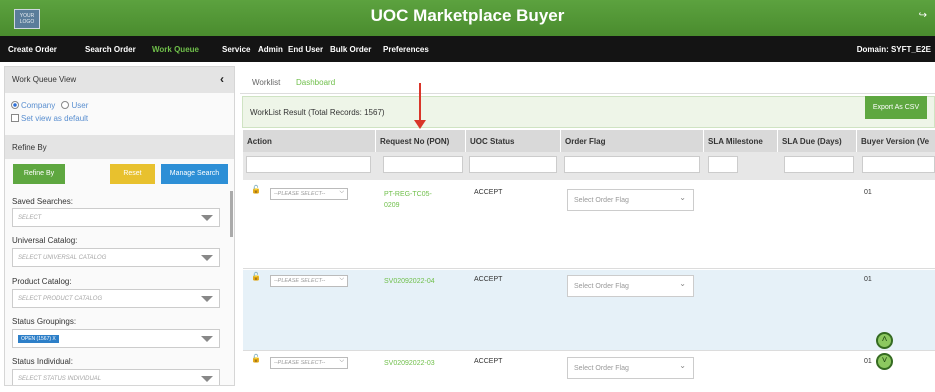 The image size is (935, 392). What do you see at coordinates (110, 49) in the screenshot?
I see `nav-search-order: Search Order` at bounding box center [110, 49].